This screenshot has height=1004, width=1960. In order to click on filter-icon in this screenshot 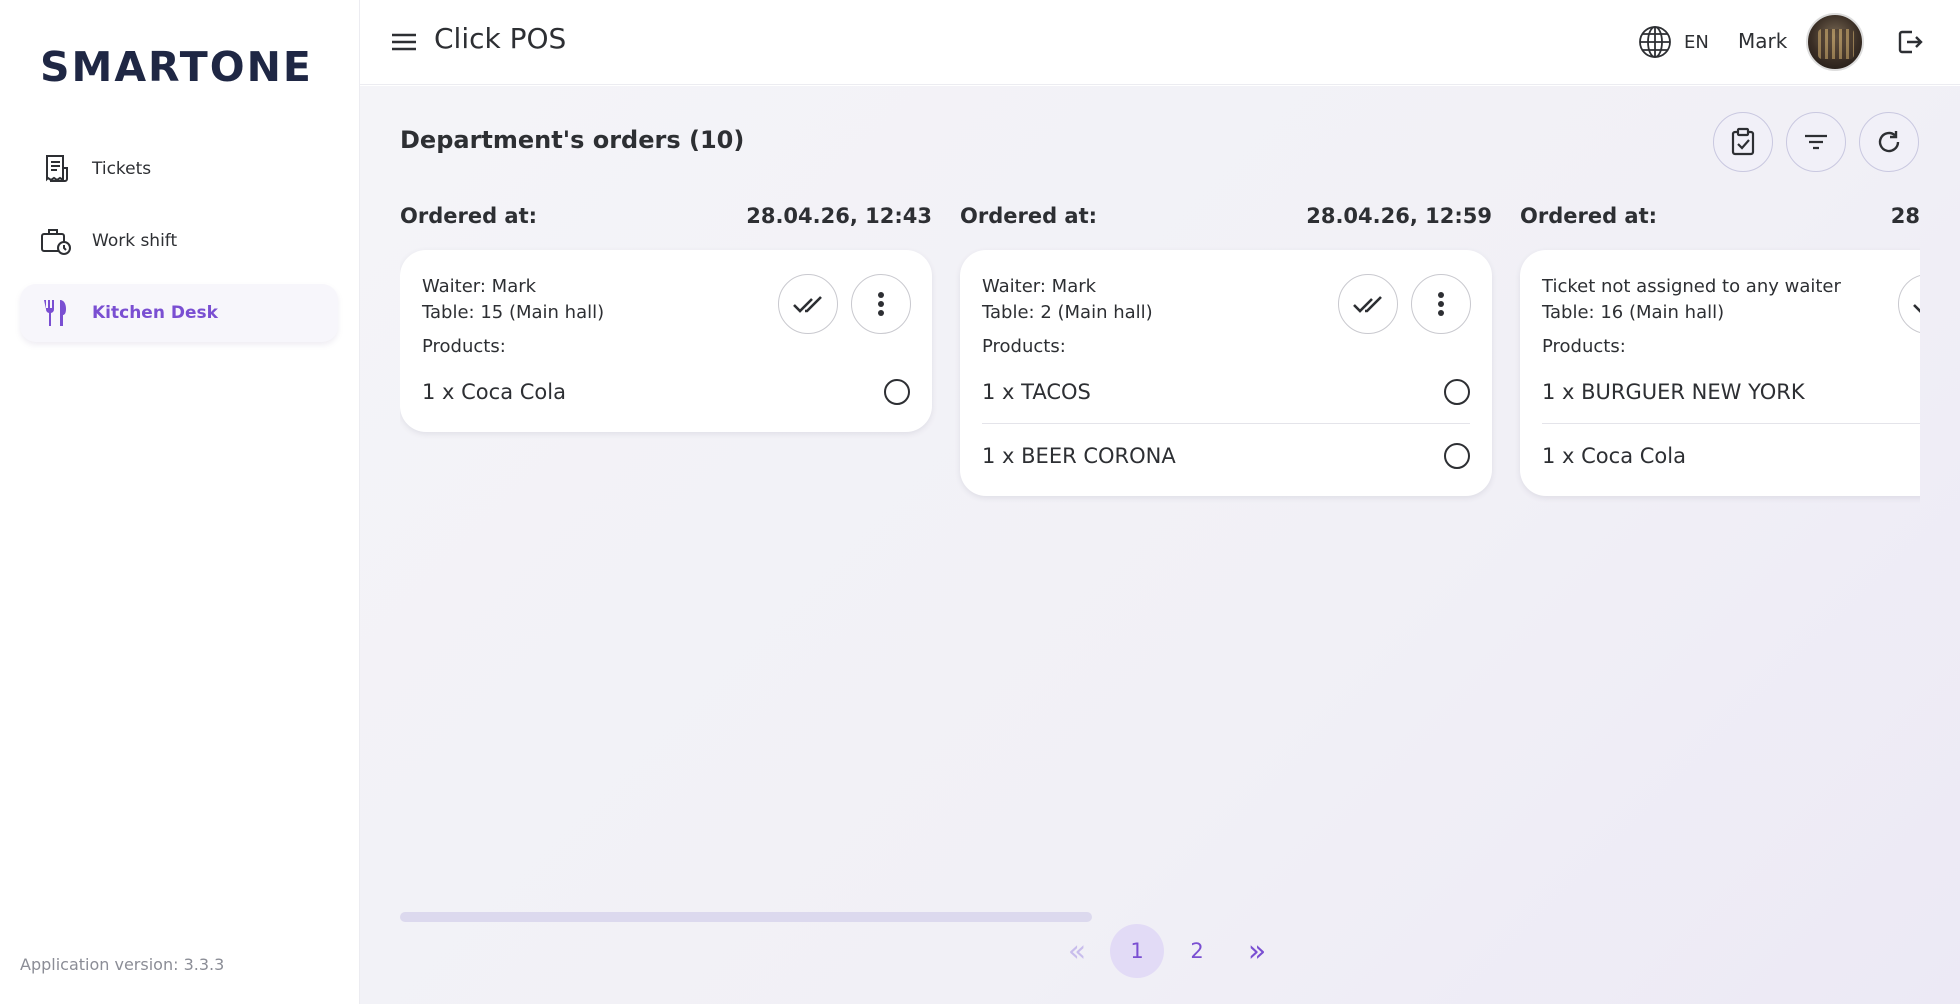, I will do `click(1816, 142)`.